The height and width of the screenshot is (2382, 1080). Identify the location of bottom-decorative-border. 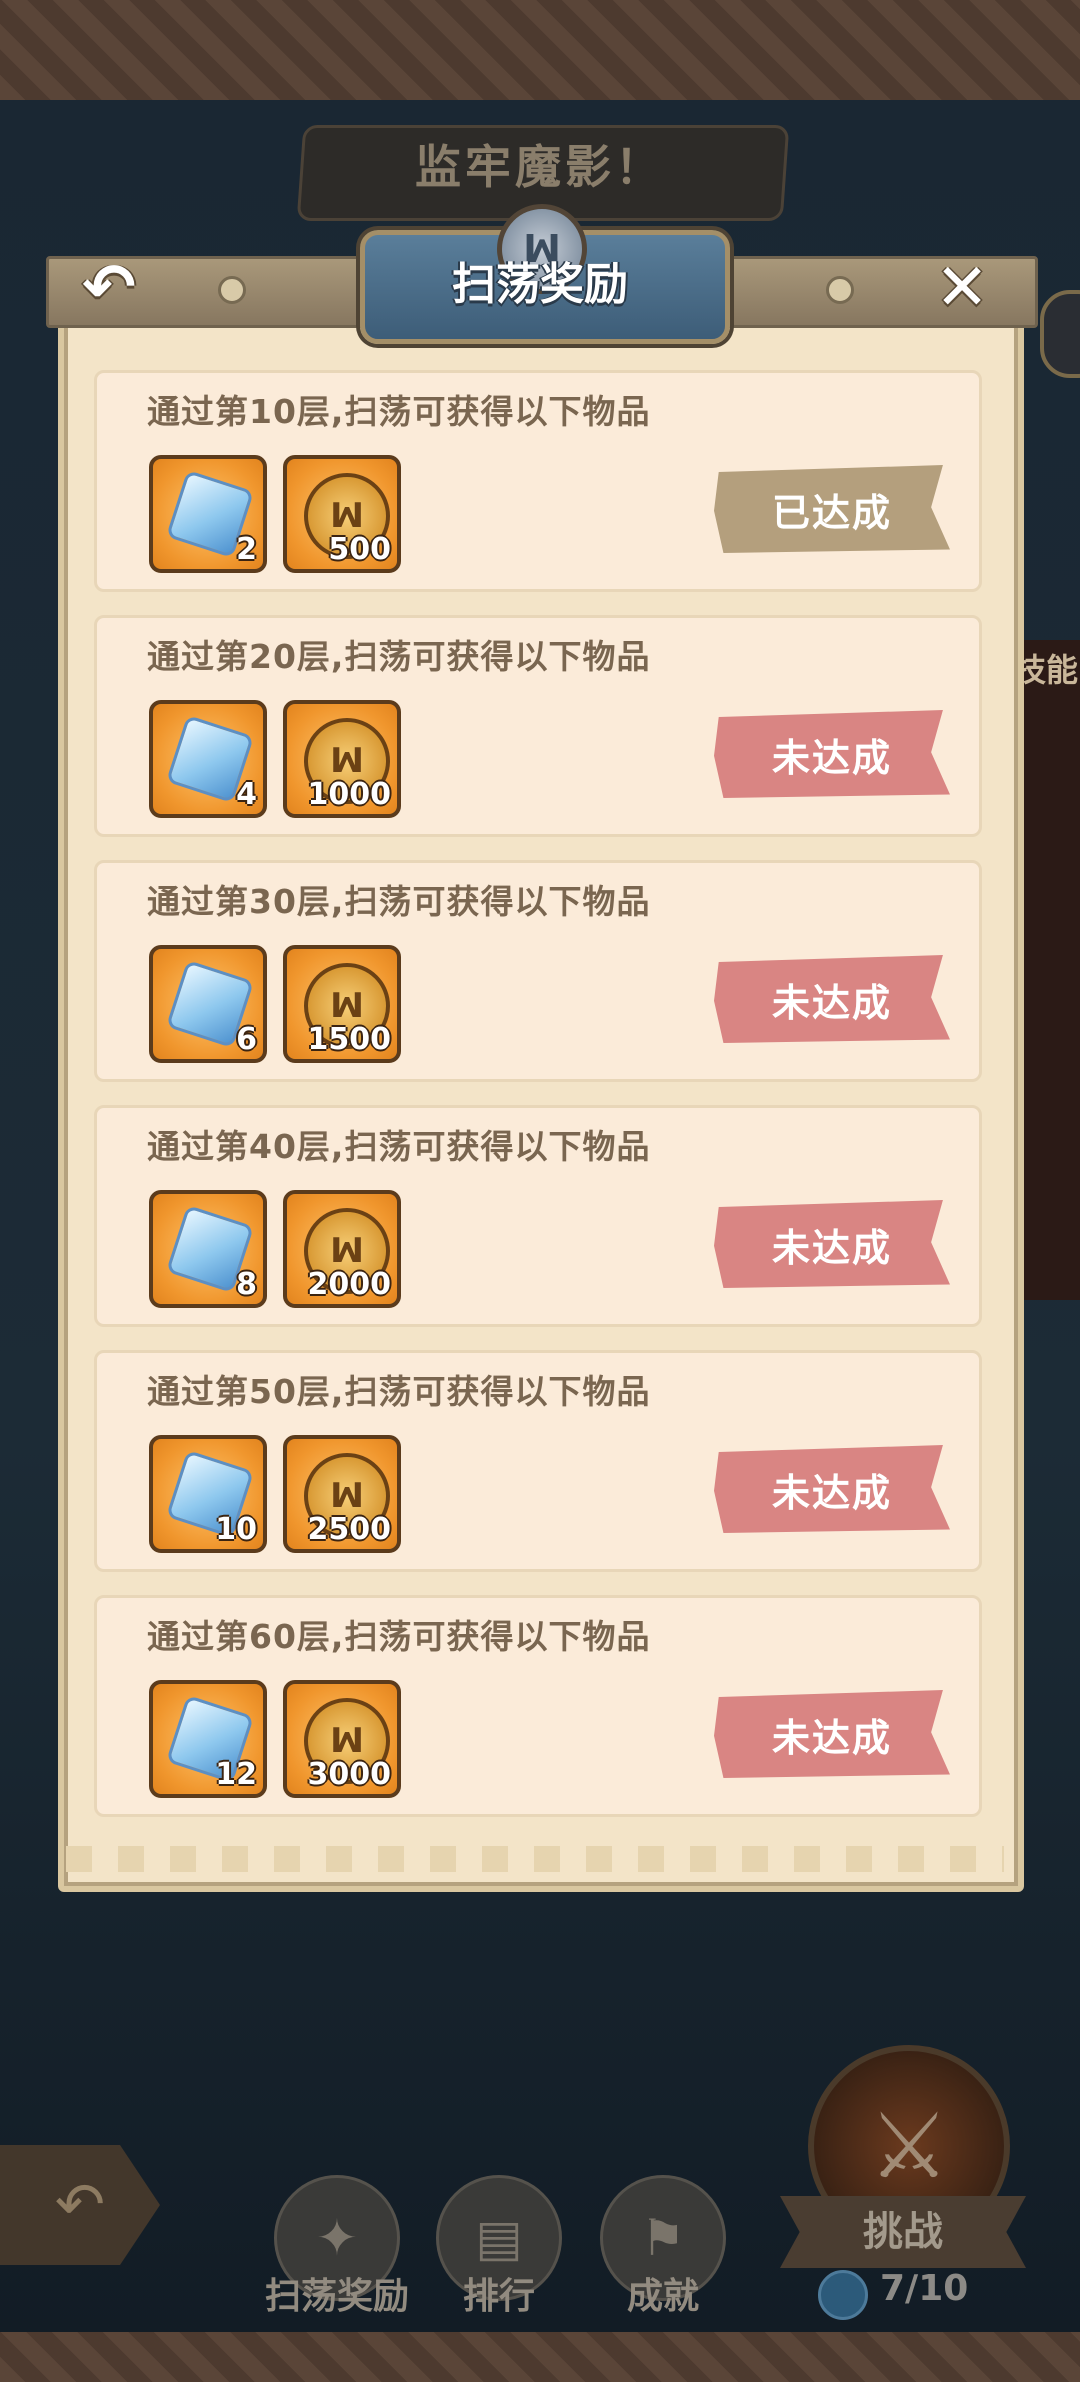
(540, 2357).